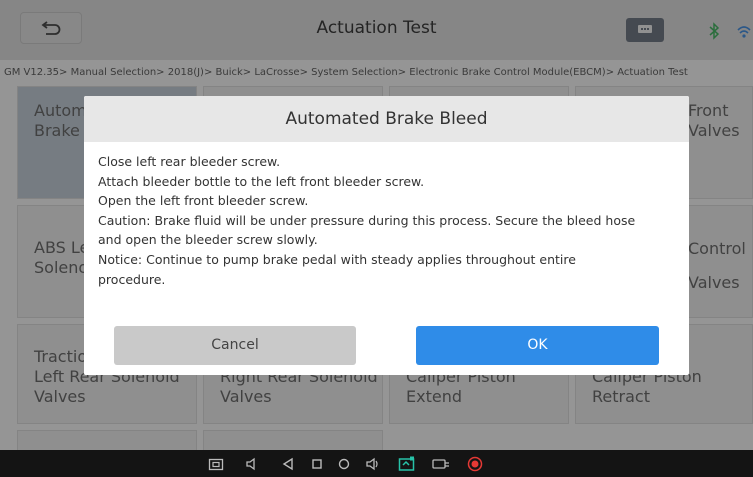 Image resolution: width=753 pixels, height=477 pixels. What do you see at coordinates (386, 119) in the screenshot?
I see `dialog-title: Automated Brake Bleed` at bounding box center [386, 119].